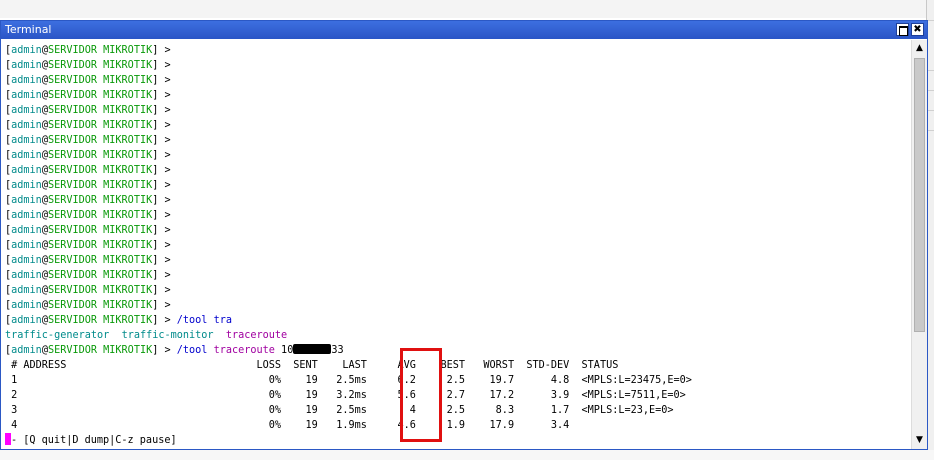 This screenshot has width=934, height=460. What do you see at coordinates (284, 350) in the screenshot?
I see `command-address: 10` at bounding box center [284, 350].